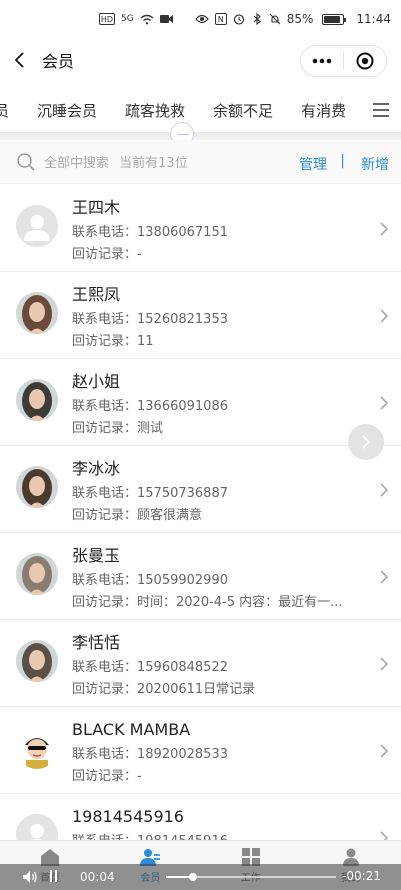 This screenshot has width=401, height=890. Describe the element at coordinates (77, 163) in the screenshot. I see `search-placeholder: 全部中搜索` at that location.